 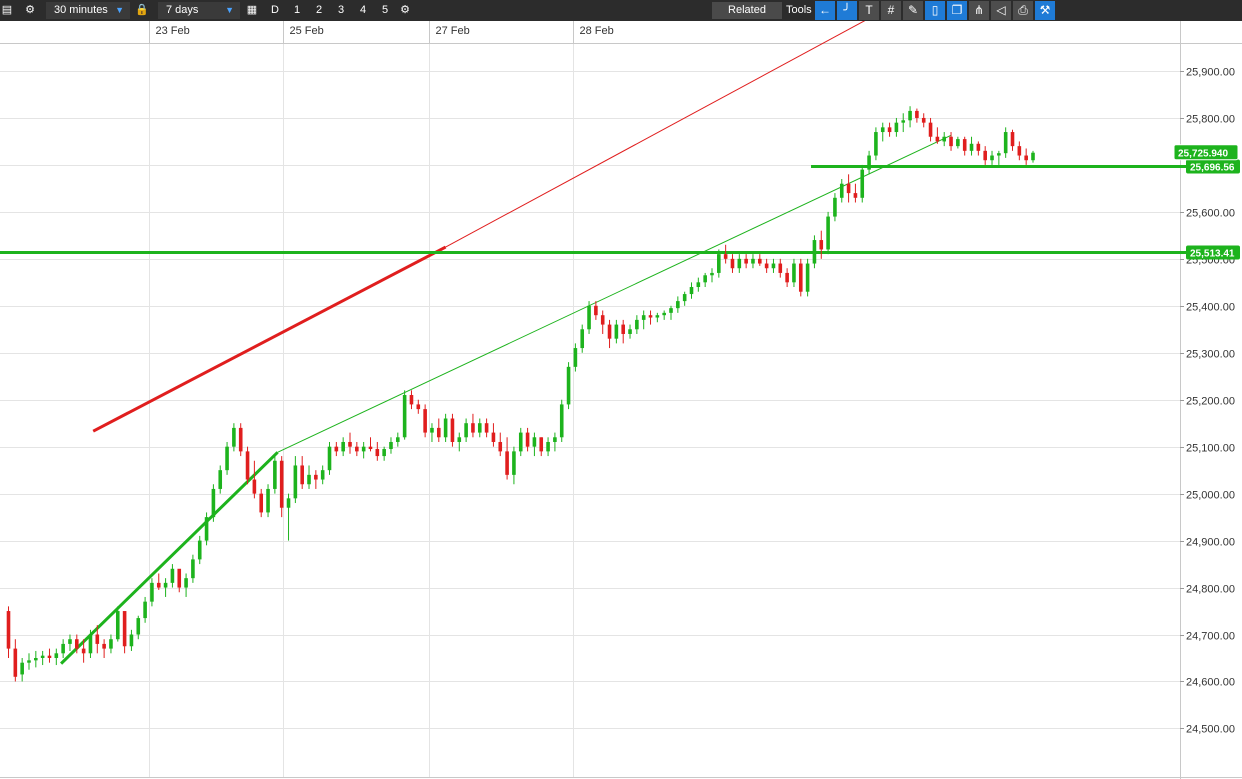 What do you see at coordinates (799, 10) in the screenshot?
I see `tools-label: Tools` at bounding box center [799, 10].